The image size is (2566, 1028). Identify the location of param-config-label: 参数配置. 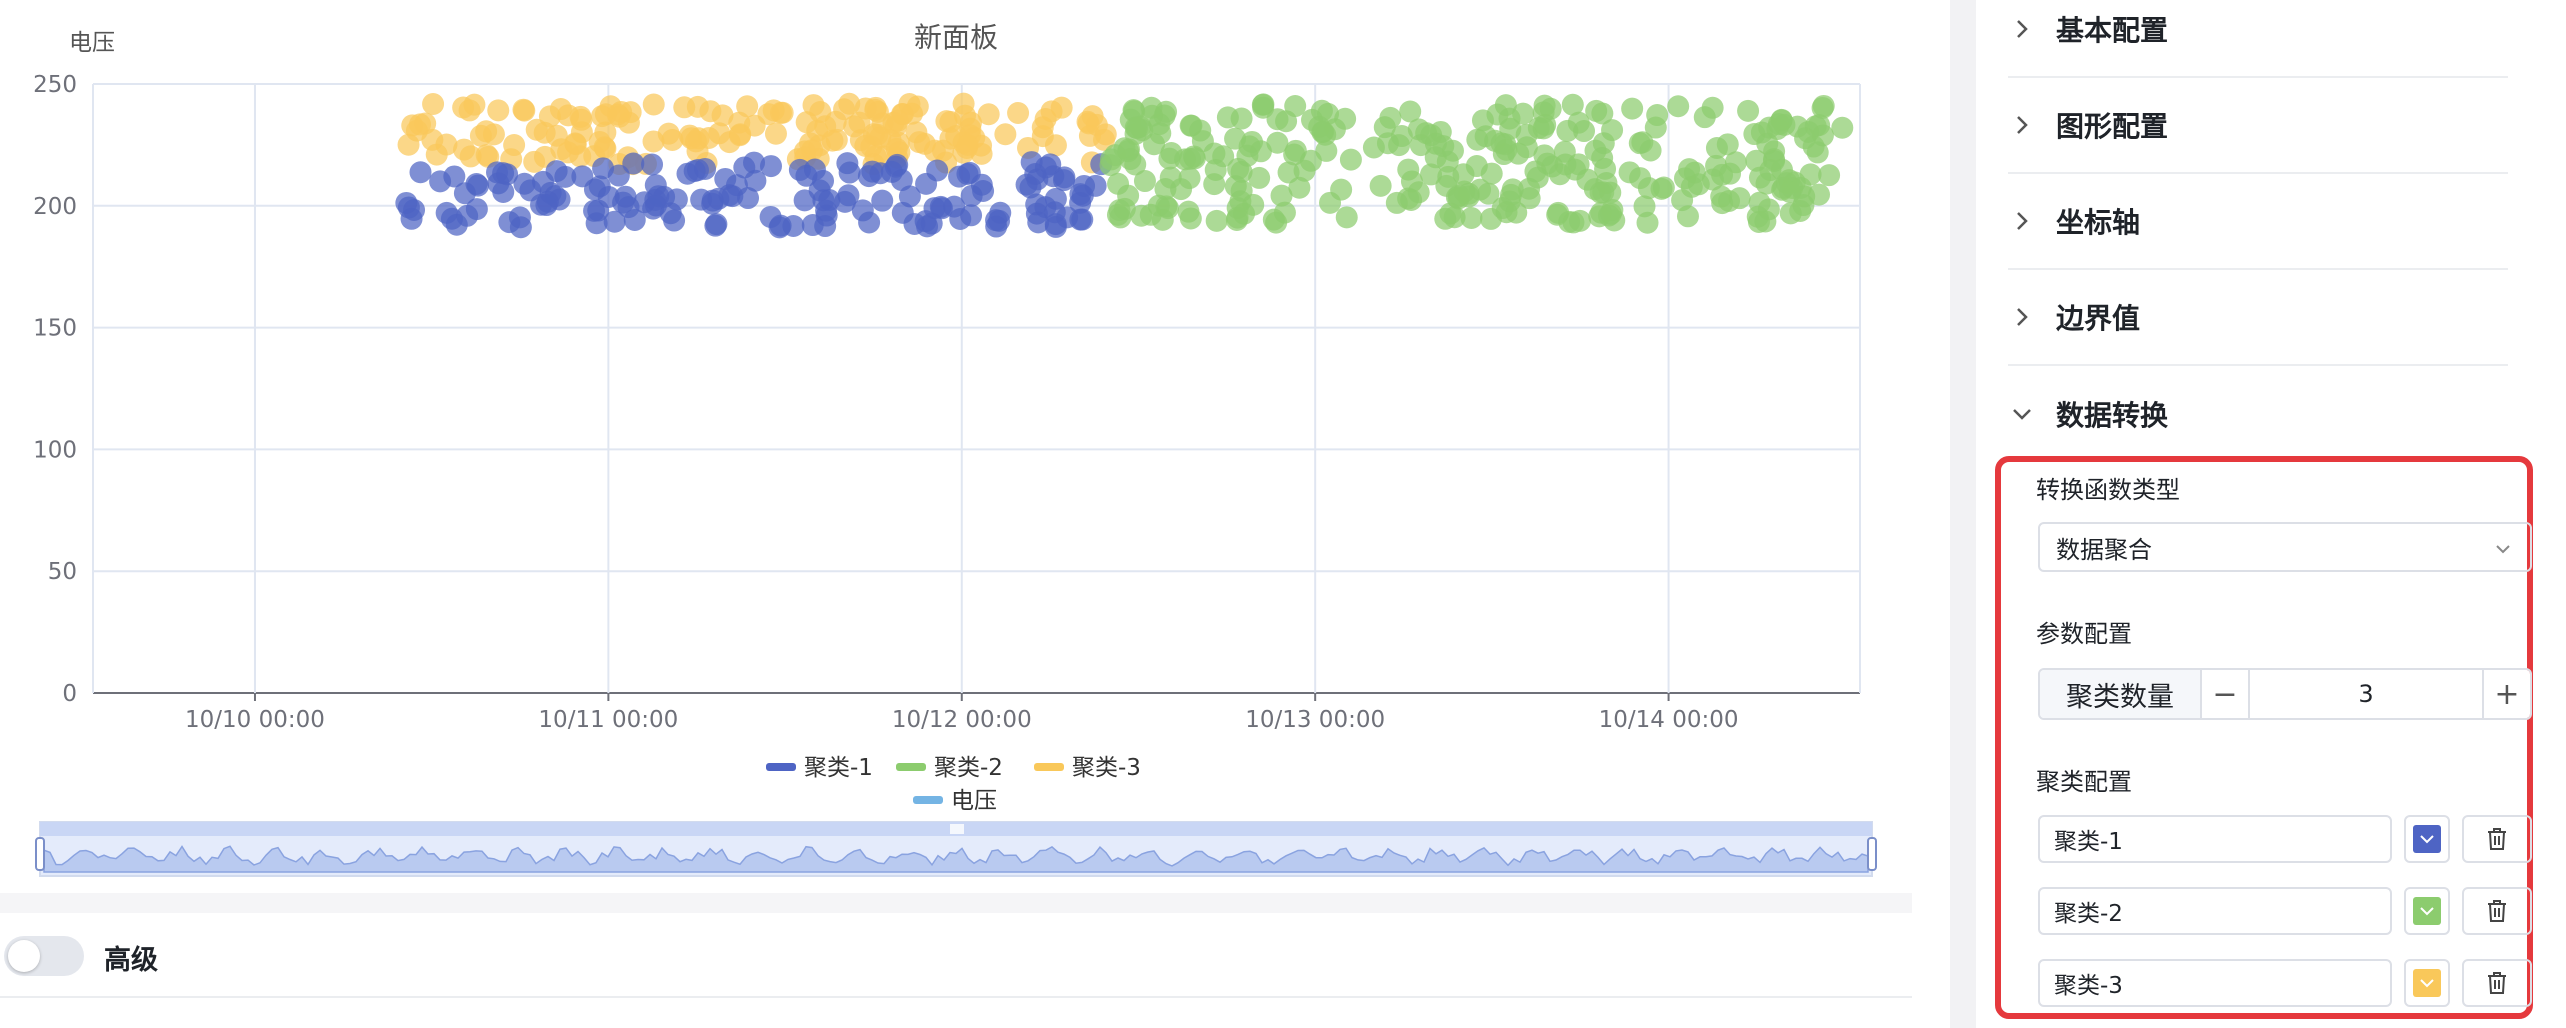
(2084, 634).